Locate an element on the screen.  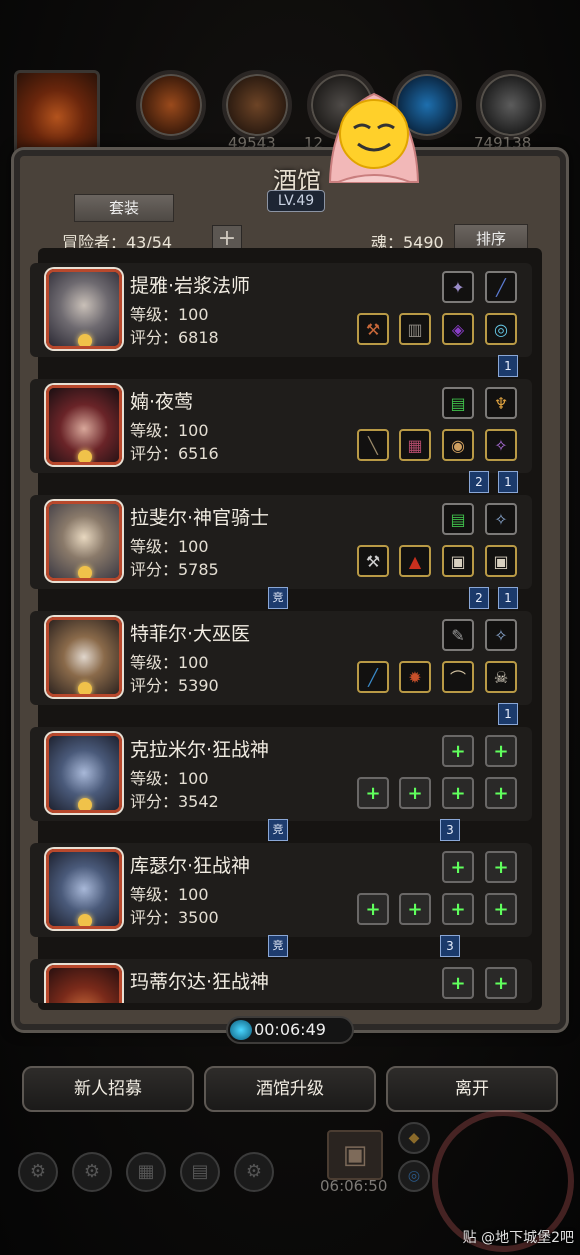
watermark-text: 贴 @地下城堡2吧 is located at coordinates (518, 1238).